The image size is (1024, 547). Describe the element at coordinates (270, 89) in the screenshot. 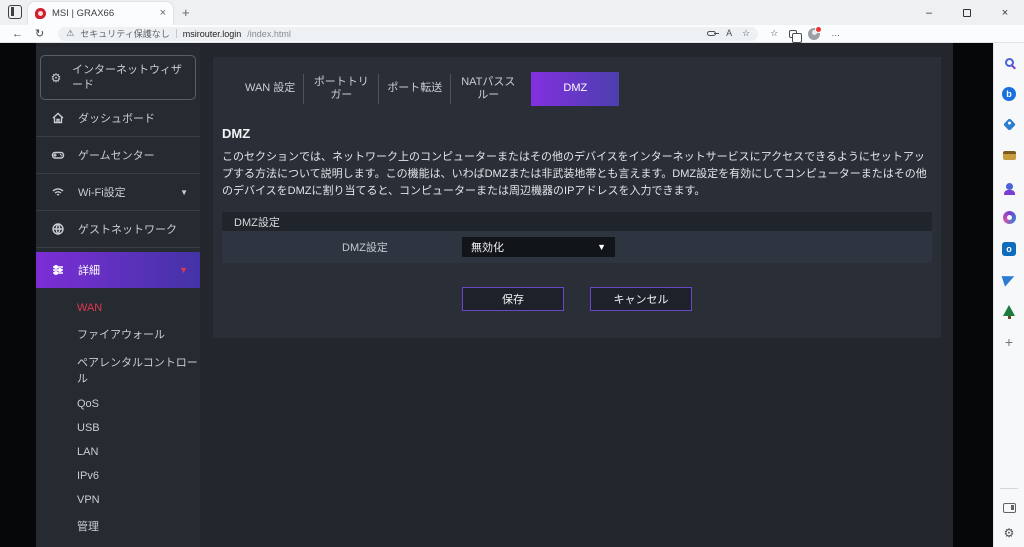

I see `tab-wan-settings: WAN 設定` at that location.